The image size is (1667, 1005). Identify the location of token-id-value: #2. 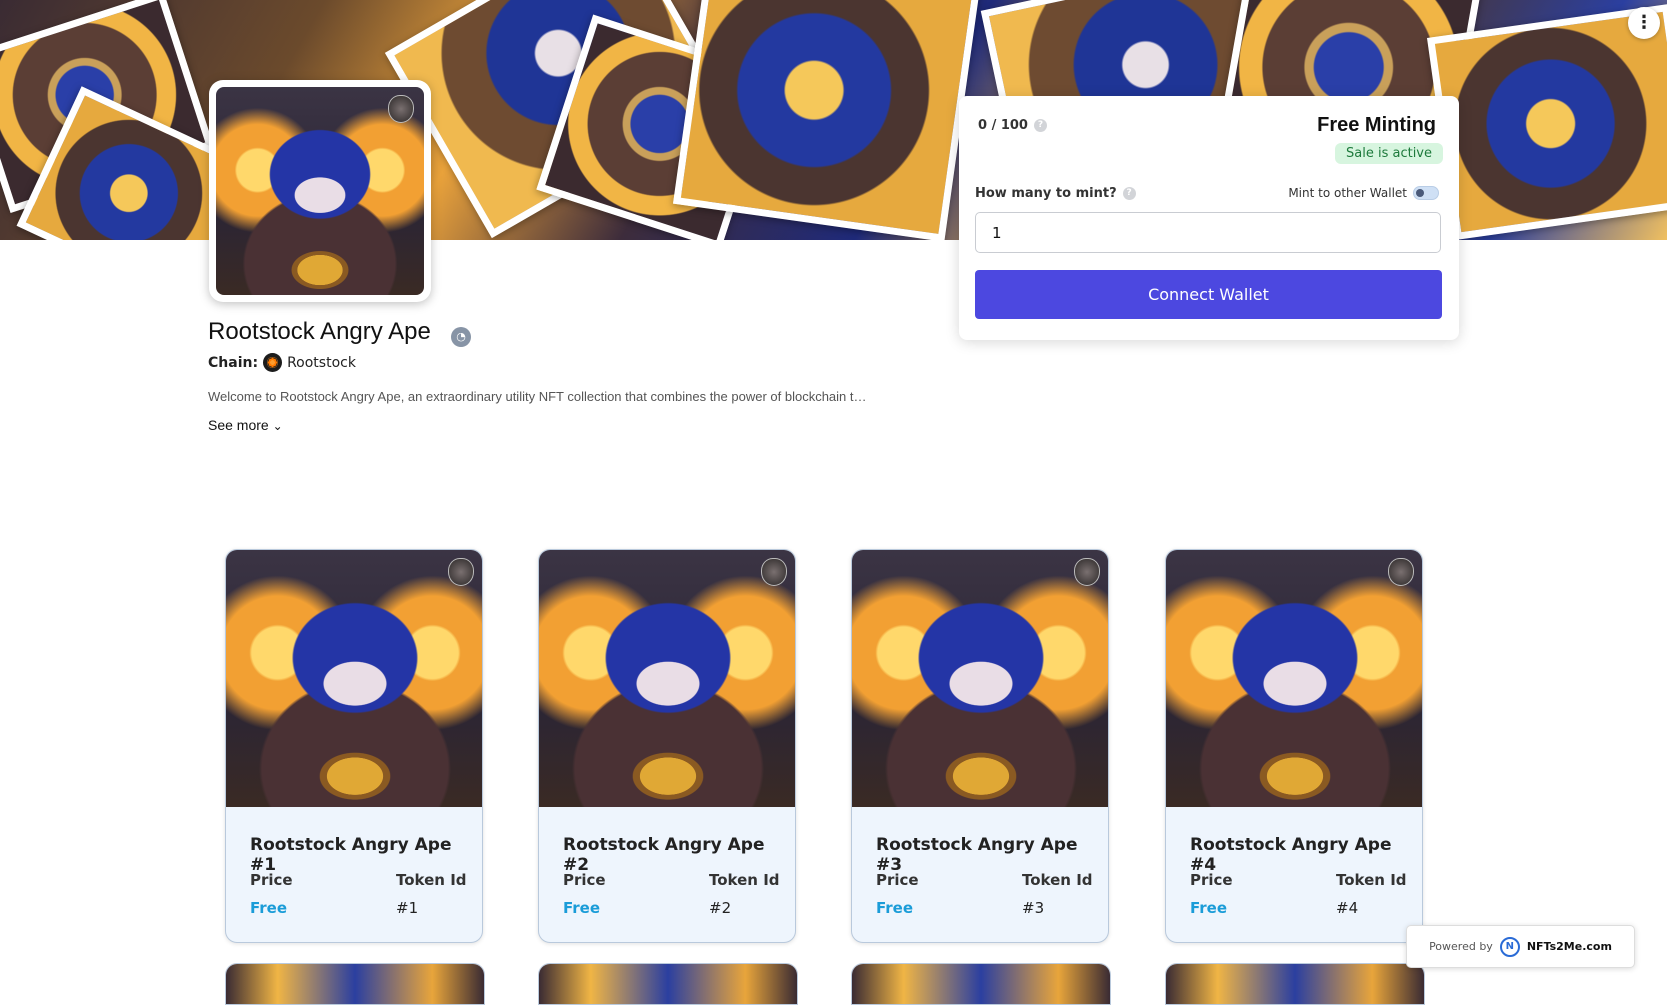
(720, 908).